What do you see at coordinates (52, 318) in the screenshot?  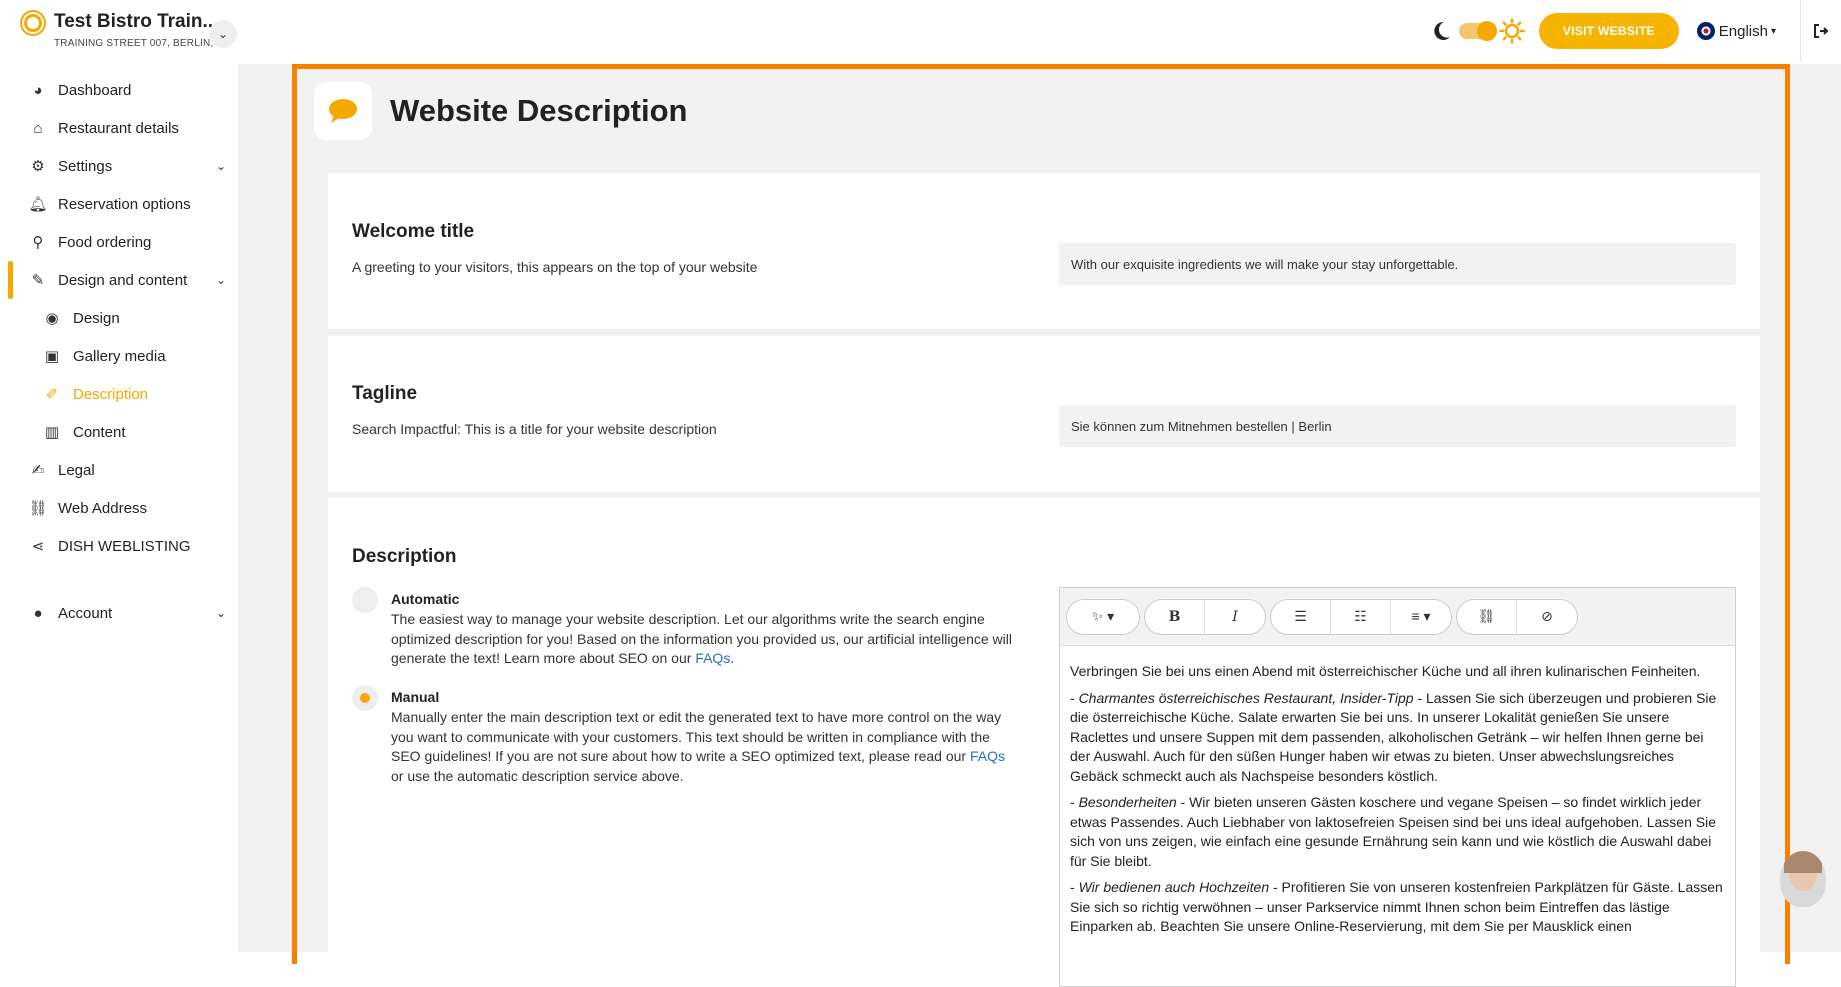 I see `palette-icon: ◉` at bounding box center [52, 318].